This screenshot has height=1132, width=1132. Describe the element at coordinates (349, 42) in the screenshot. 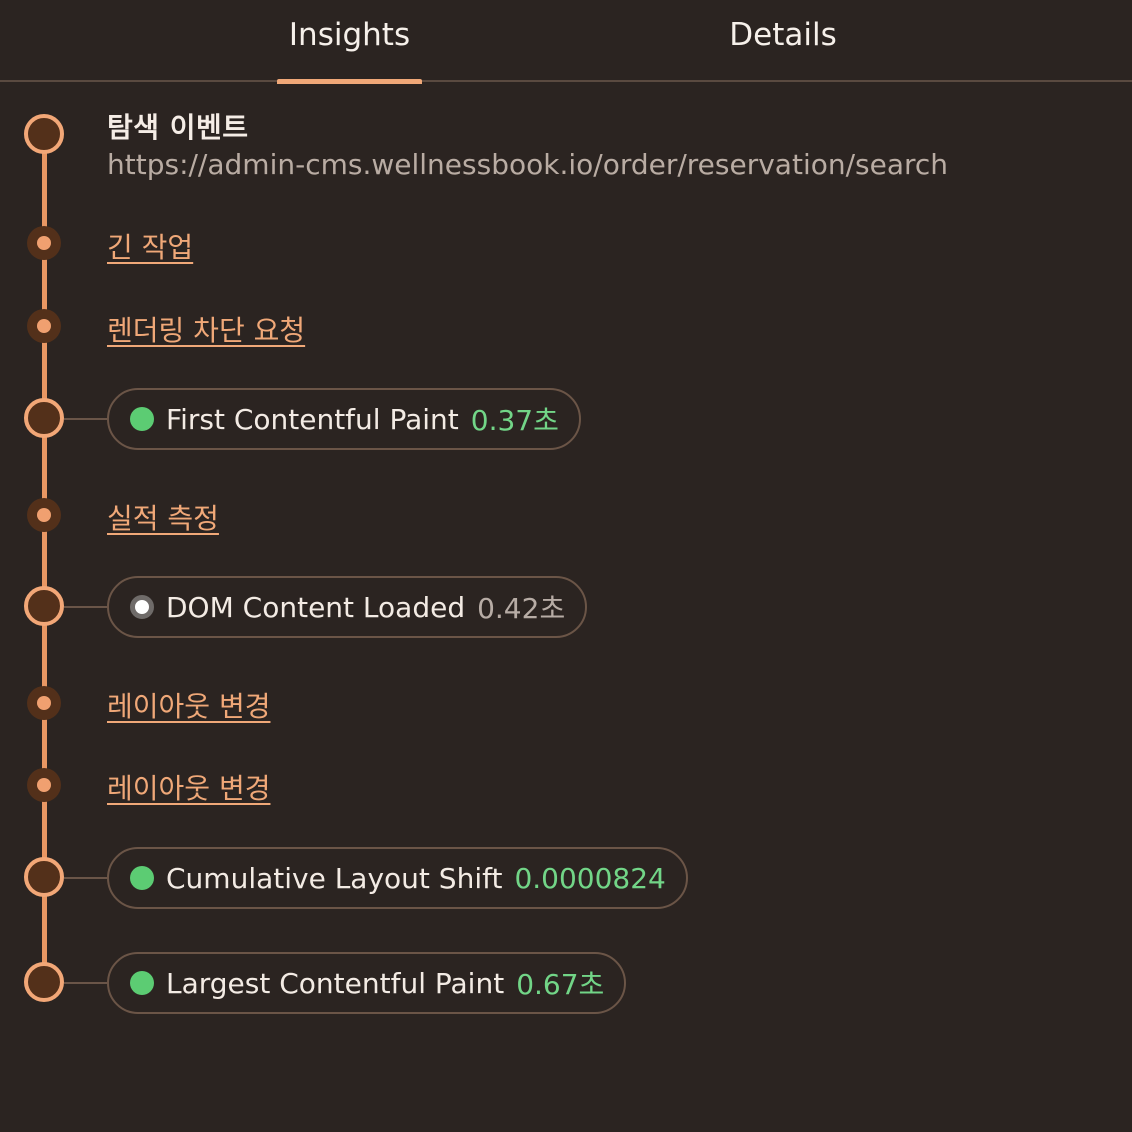

I see `tab-insights: Insights` at that location.